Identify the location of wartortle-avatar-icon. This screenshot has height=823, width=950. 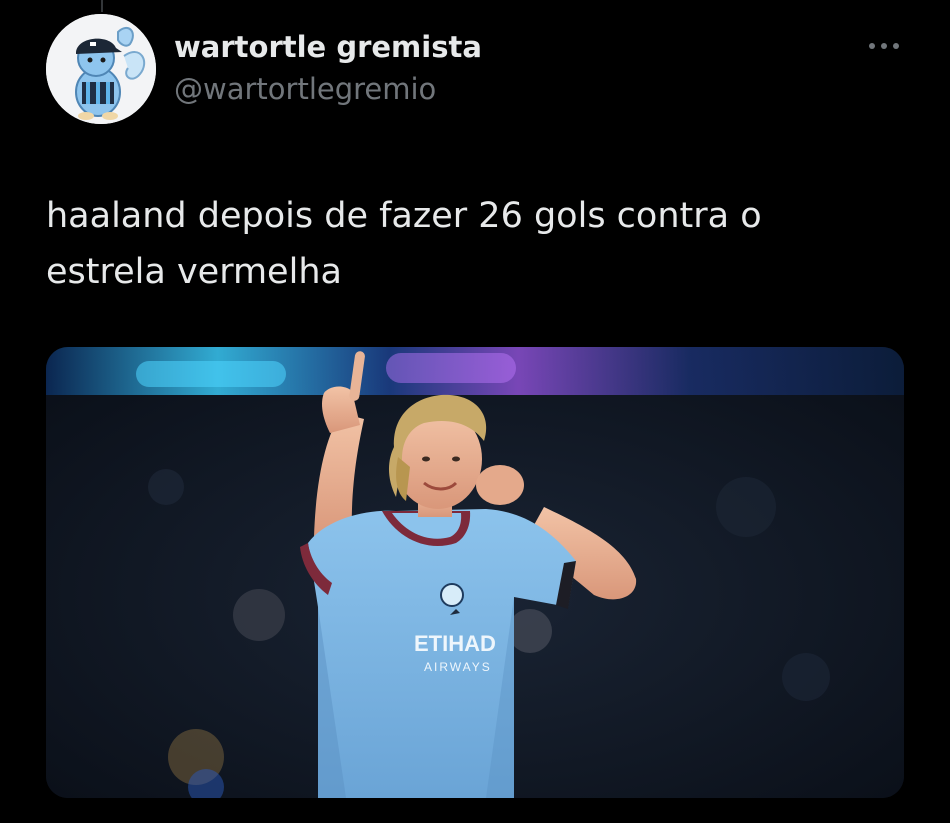
(101, 69).